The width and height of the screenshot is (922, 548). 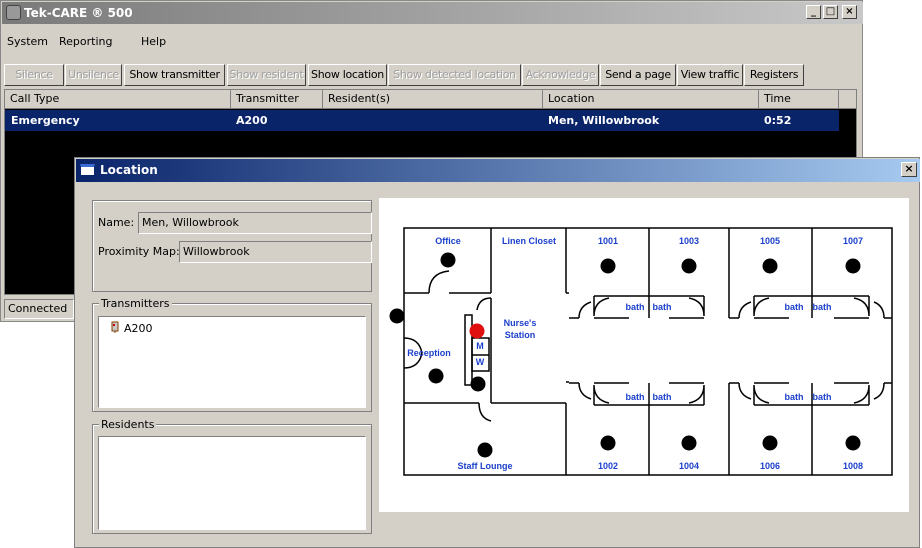 What do you see at coordinates (174, 75) in the screenshot?
I see `show-transmitter-button: Show transmitter` at bounding box center [174, 75].